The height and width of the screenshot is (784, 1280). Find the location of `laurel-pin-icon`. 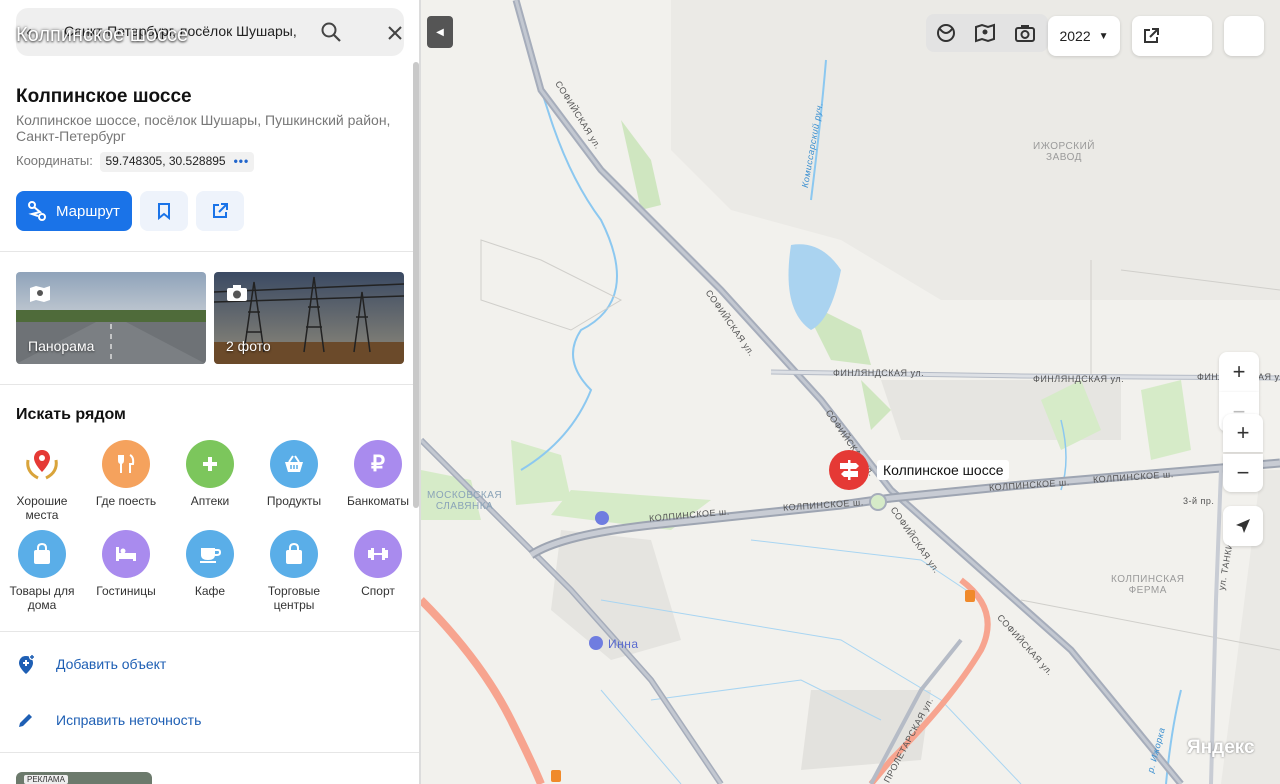

laurel-pin-icon is located at coordinates (42, 464).